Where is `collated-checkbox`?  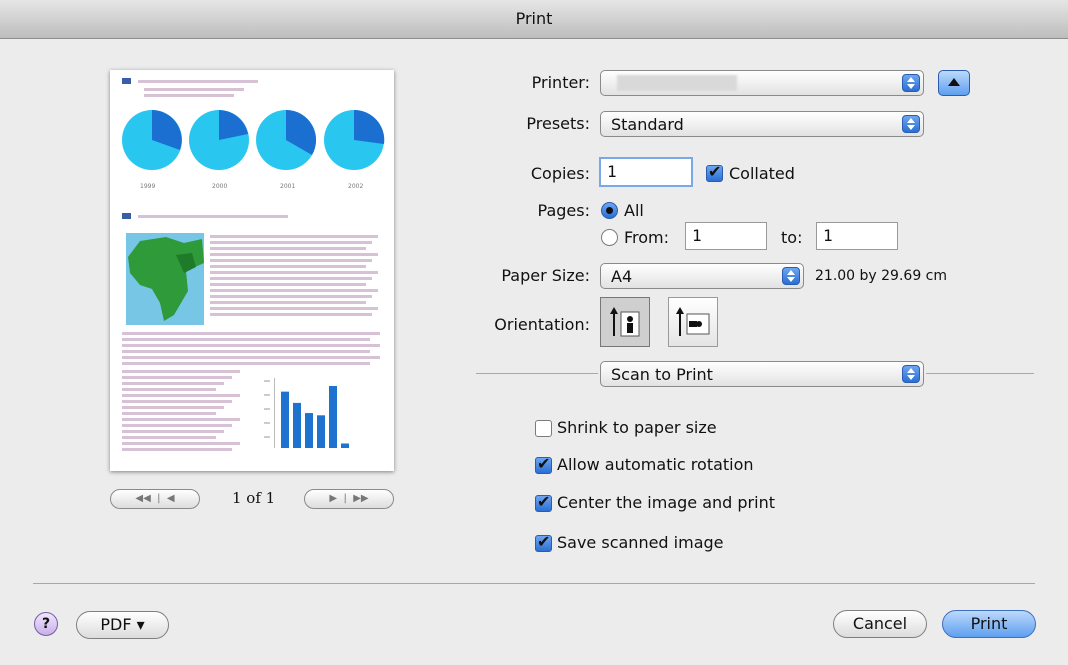
collated-checkbox is located at coordinates (714, 172).